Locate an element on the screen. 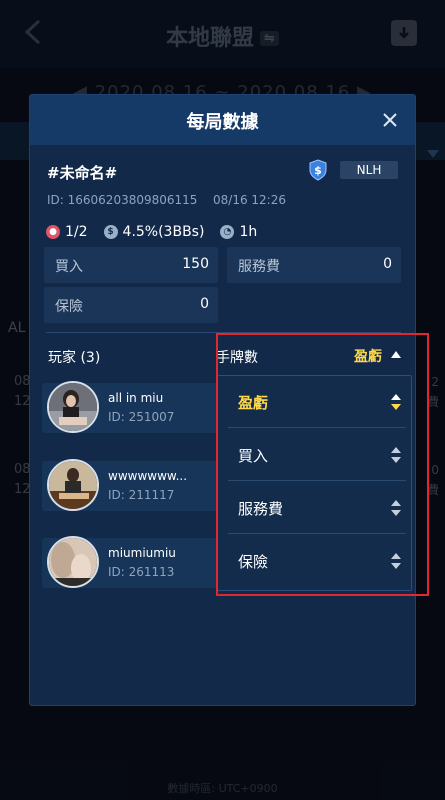  game-type-badge: NLH is located at coordinates (369, 170).